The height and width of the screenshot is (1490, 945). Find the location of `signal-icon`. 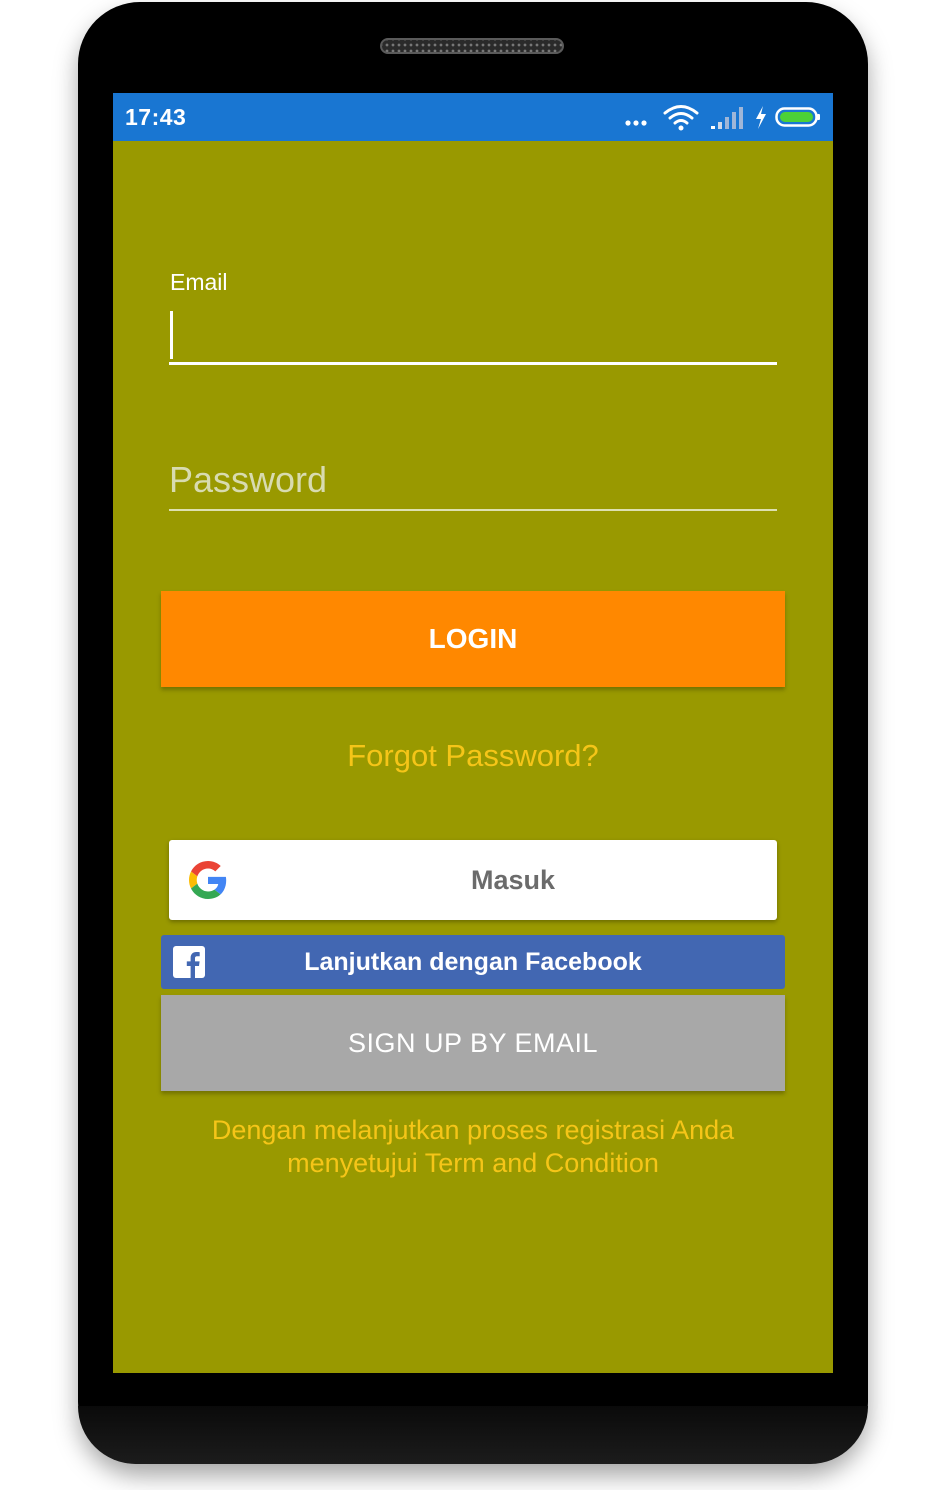

signal-icon is located at coordinates (727, 118).